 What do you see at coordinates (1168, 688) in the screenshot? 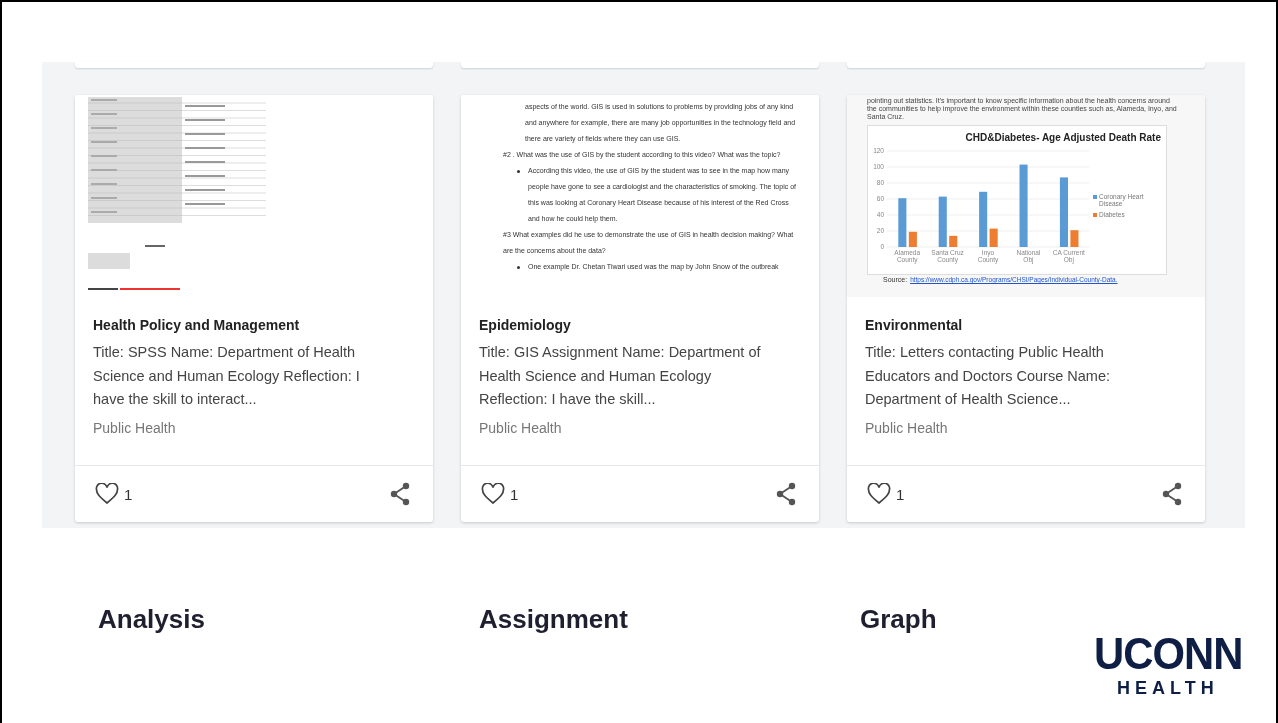
I see `logo-subtitle: HEALTH` at bounding box center [1168, 688].